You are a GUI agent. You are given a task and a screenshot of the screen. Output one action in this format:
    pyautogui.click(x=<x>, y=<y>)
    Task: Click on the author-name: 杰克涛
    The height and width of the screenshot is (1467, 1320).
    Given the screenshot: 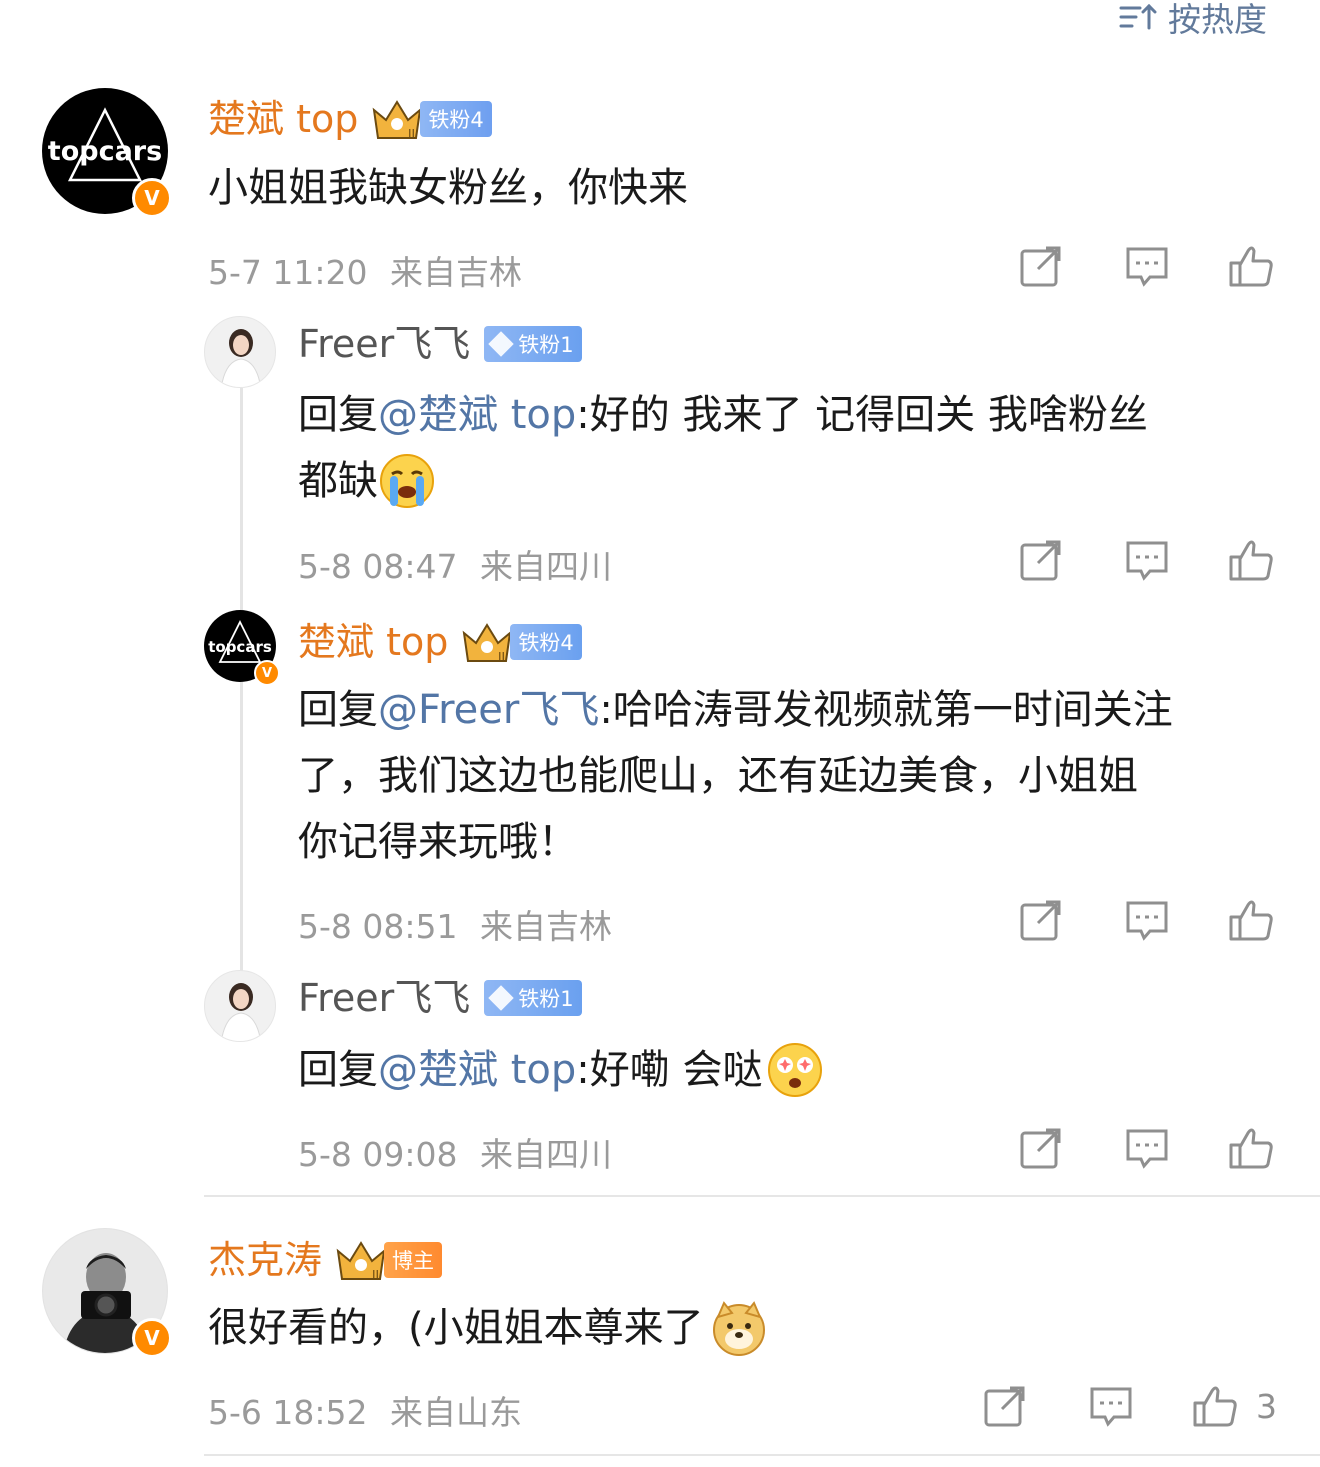 What is the action you would take?
    pyautogui.click(x=265, y=1260)
    